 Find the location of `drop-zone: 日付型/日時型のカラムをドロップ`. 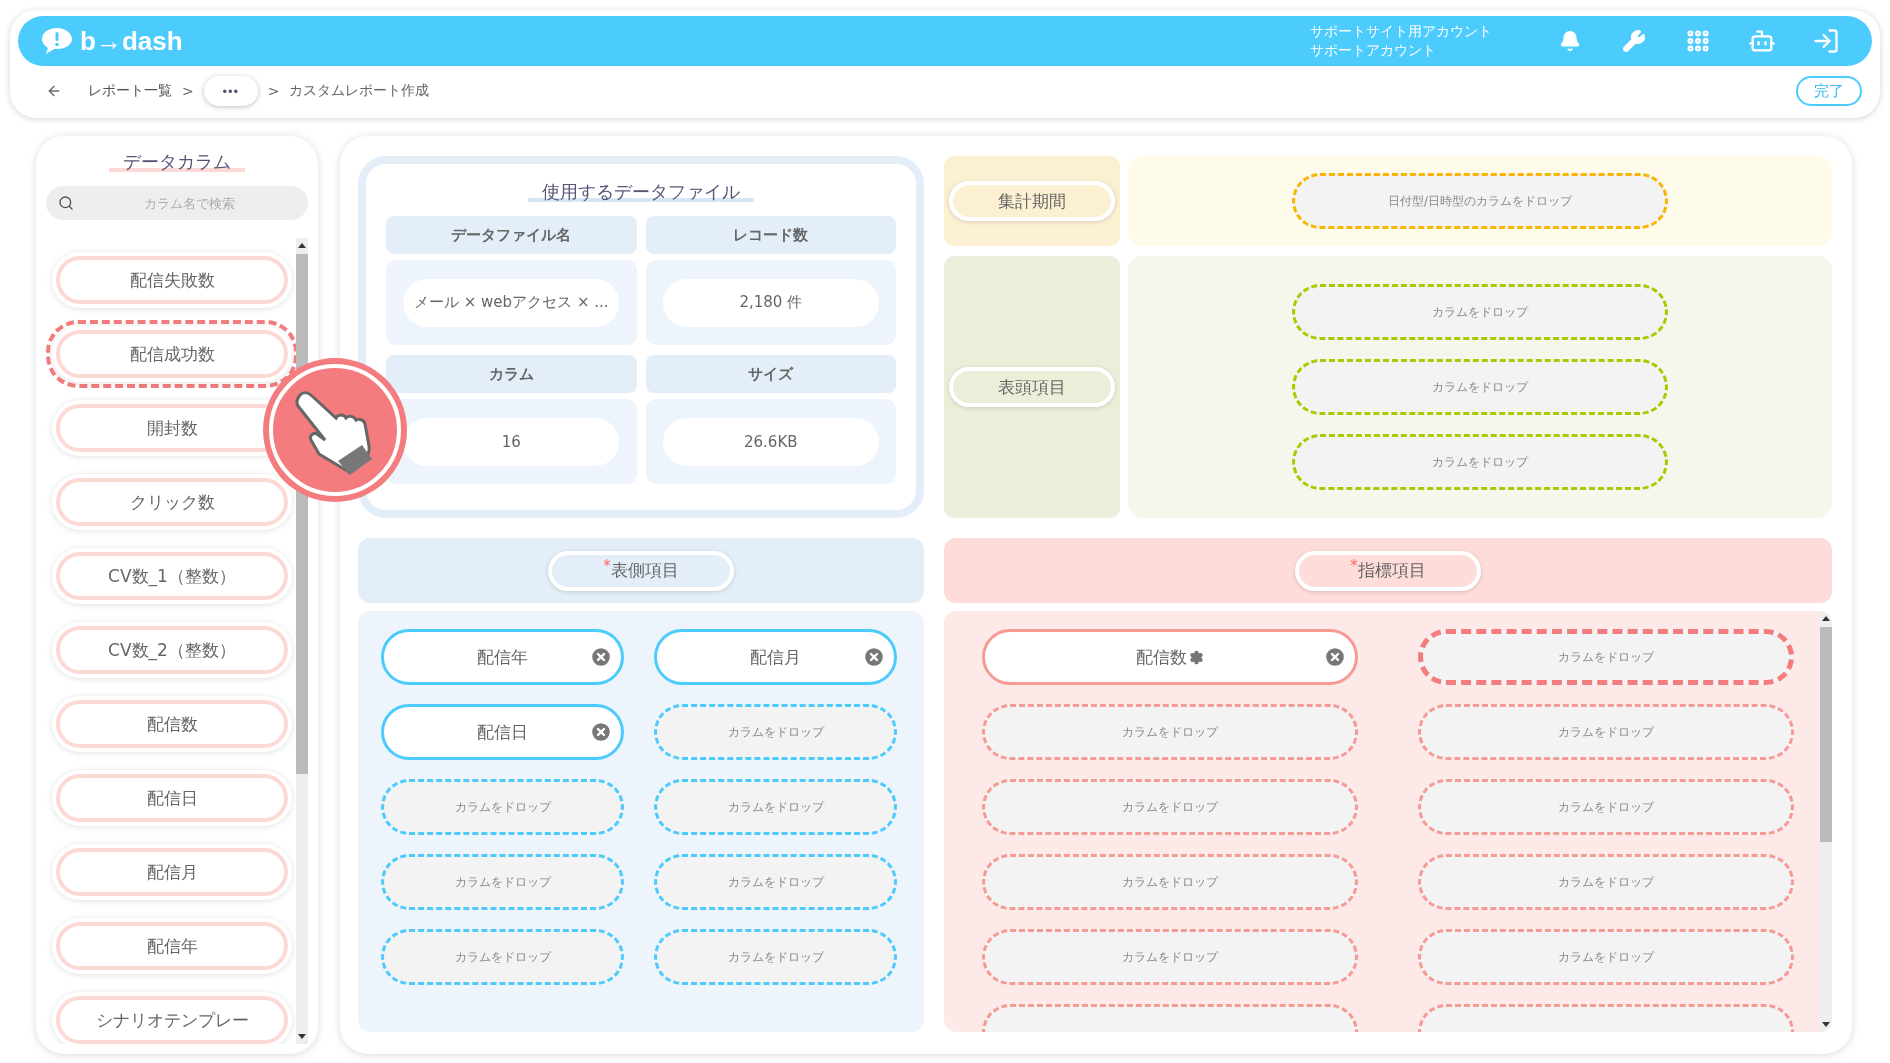

drop-zone: 日付型/日時型のカラムをドロップ is located at coordinates (1480, 201).